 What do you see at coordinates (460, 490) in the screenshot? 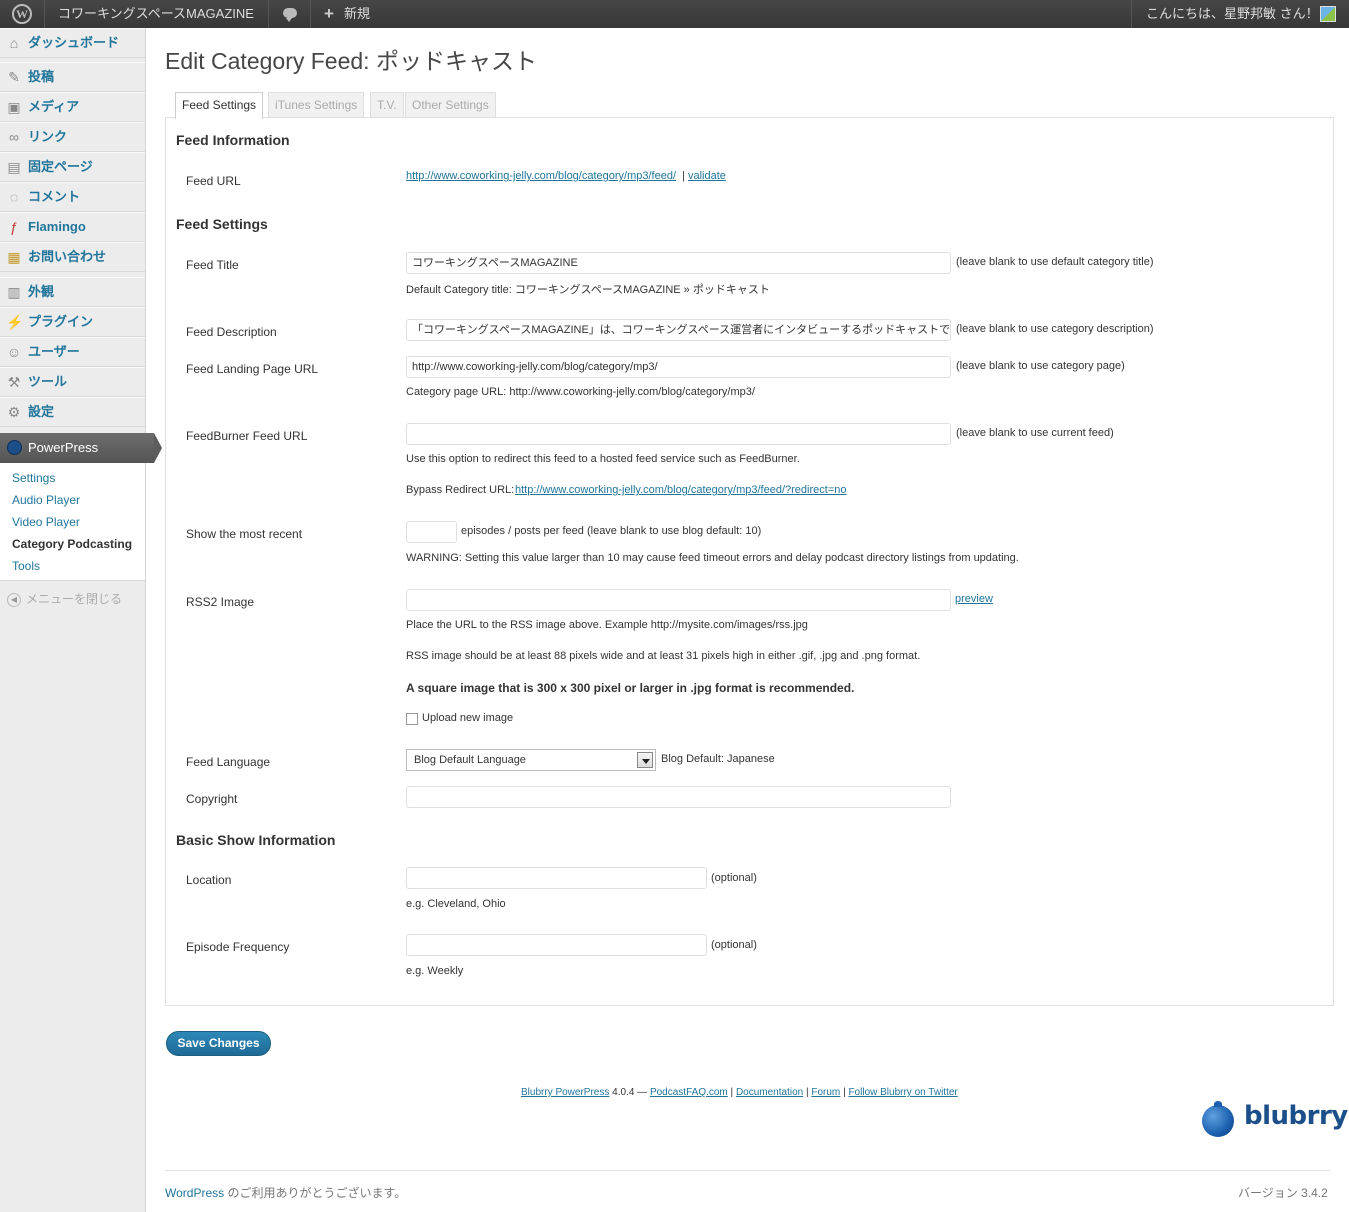
I see `bypass-redirect-label: Bypass Redirect URL:` at bounding box center [460, 490].